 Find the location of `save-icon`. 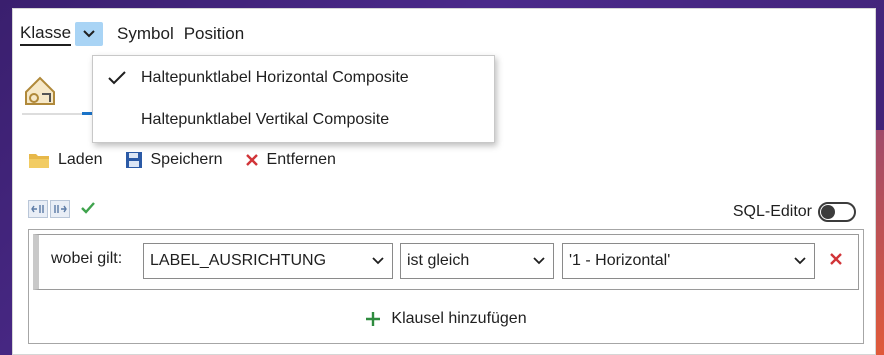

save-icon is located at coordinates (133, 160).